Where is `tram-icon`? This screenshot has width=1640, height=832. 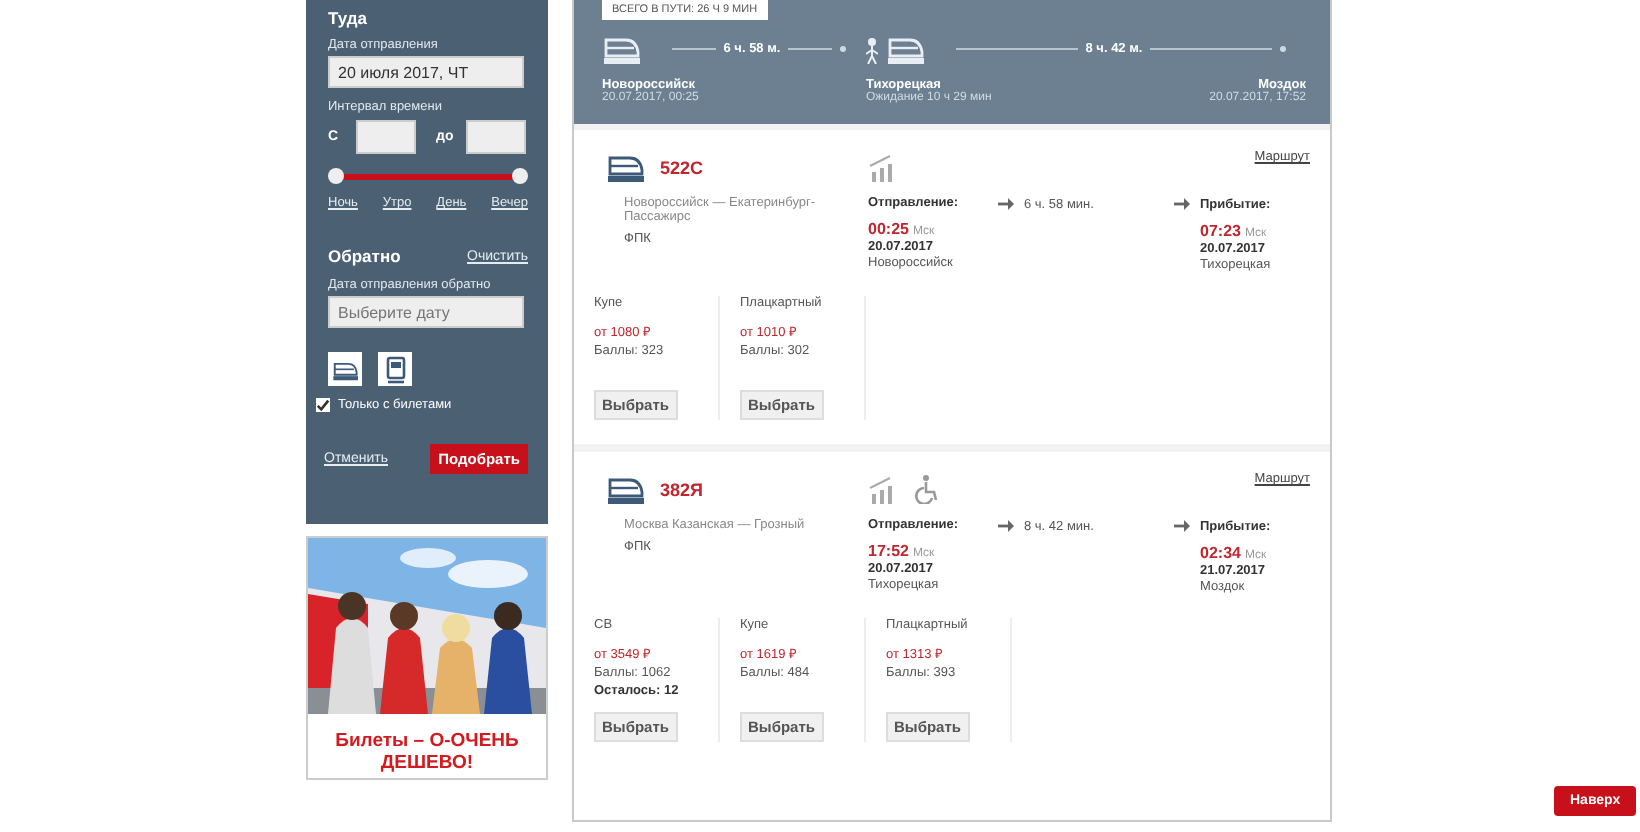
tram-icon is located at coordinates (395, 369).